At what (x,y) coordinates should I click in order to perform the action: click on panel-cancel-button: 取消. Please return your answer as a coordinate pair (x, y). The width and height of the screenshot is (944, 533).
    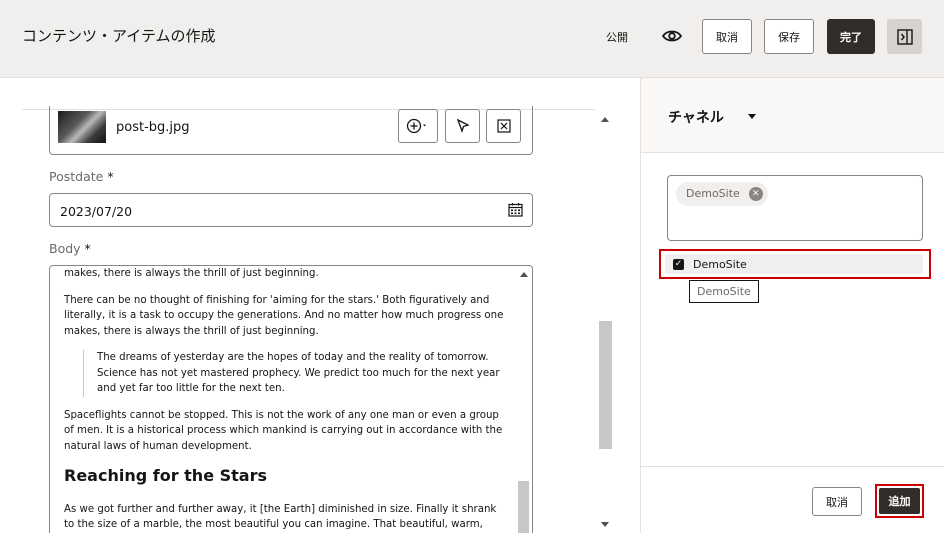
    Looking at the image, I should click on (837, 501).